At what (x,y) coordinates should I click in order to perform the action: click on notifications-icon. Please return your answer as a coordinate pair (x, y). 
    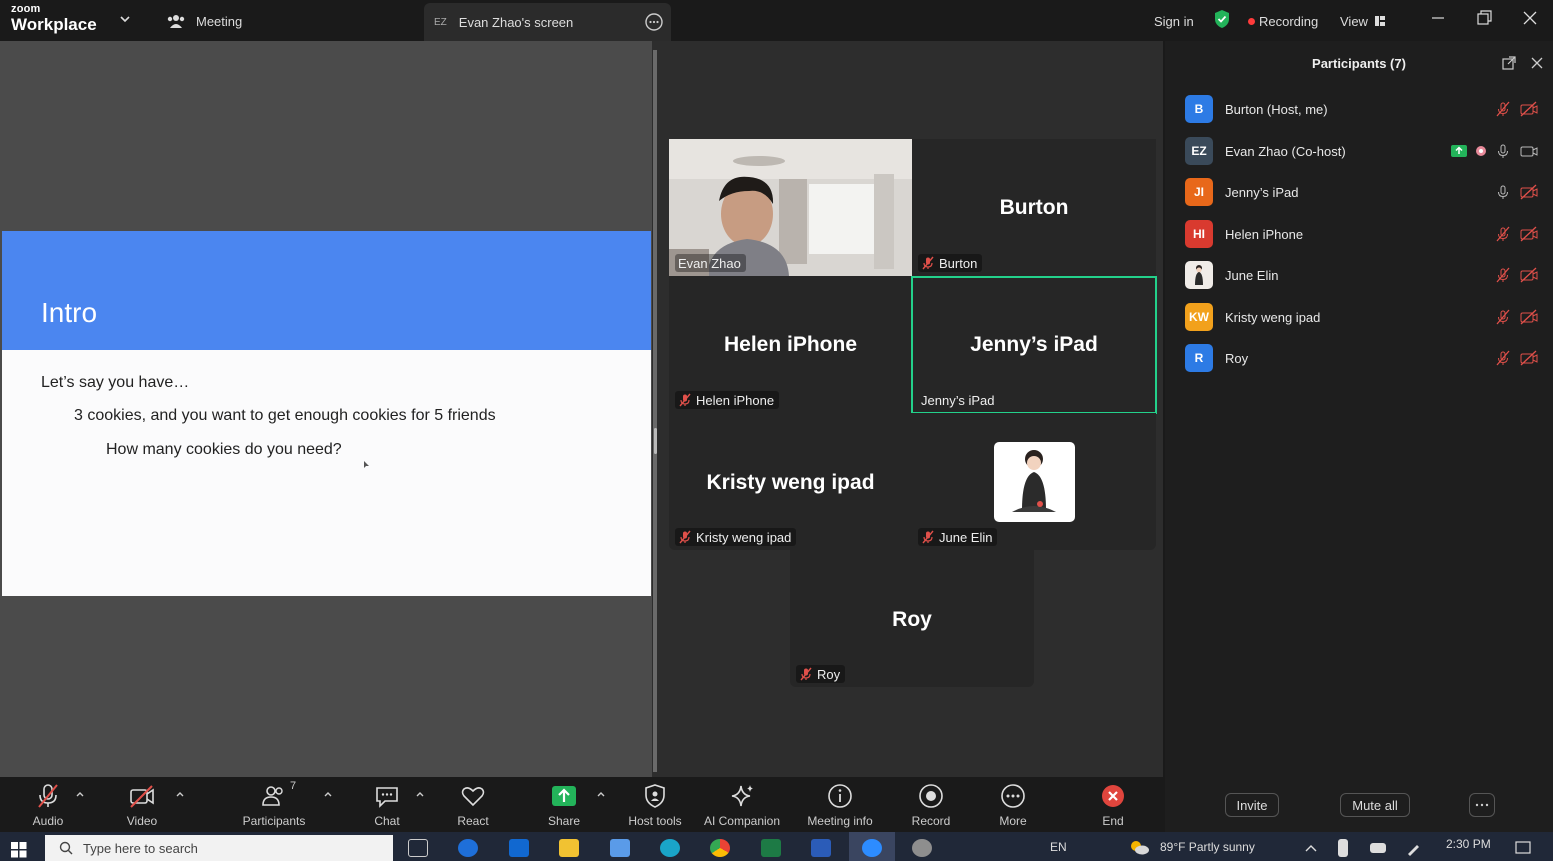
    Looking at the image, I should click on (1523, 848).